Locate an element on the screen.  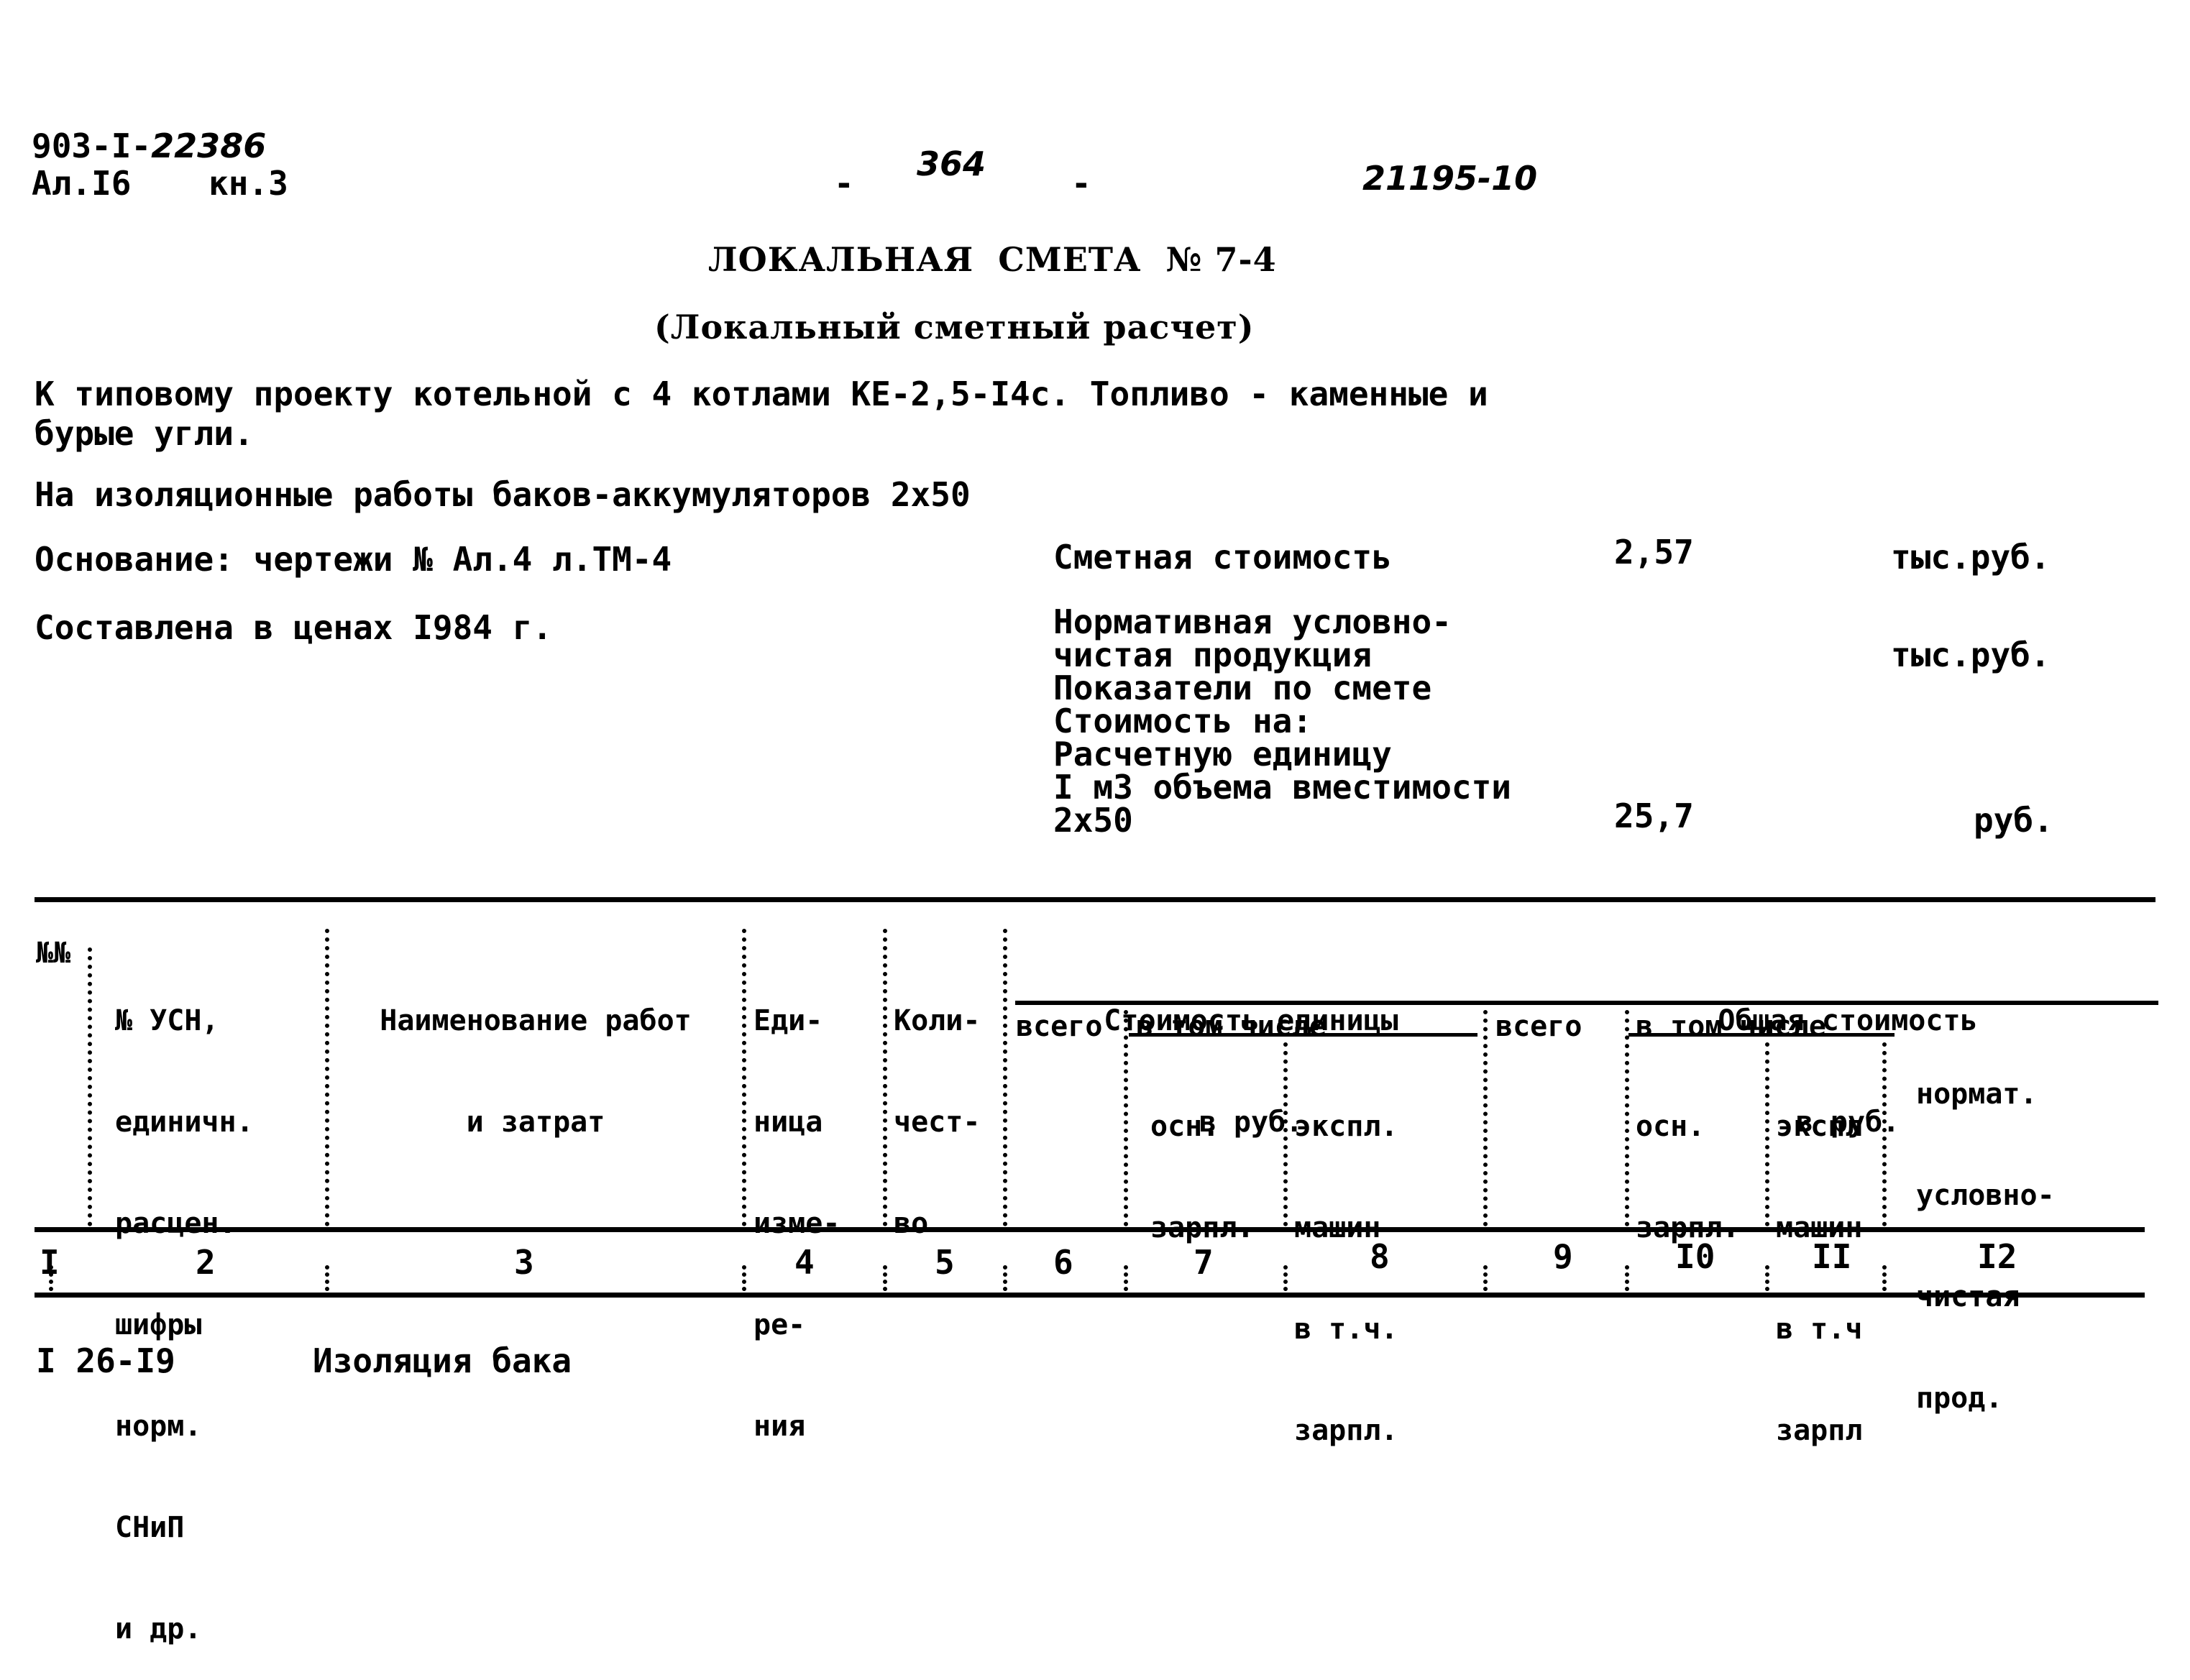
indicators-line: Показатели по смете is located at coordinates (1242, 688).